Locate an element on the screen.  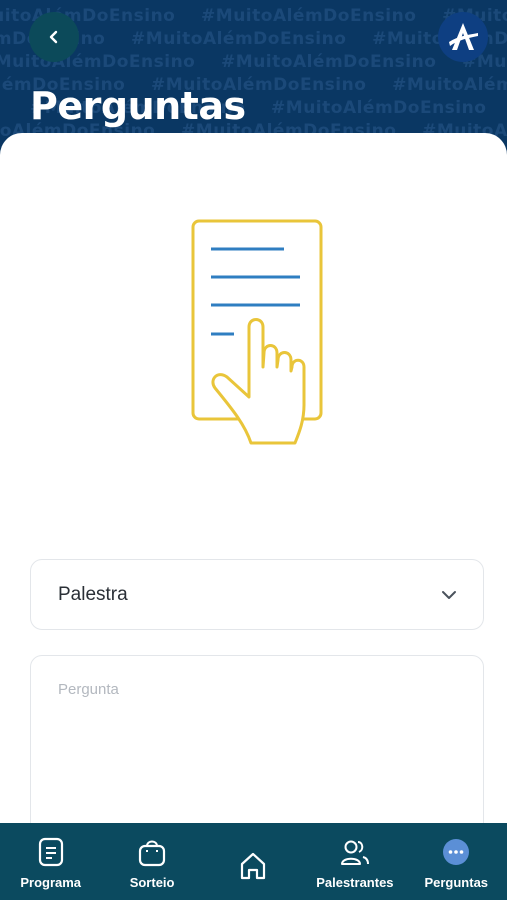
chevron-left-icon is located at coordinates (53, 37).